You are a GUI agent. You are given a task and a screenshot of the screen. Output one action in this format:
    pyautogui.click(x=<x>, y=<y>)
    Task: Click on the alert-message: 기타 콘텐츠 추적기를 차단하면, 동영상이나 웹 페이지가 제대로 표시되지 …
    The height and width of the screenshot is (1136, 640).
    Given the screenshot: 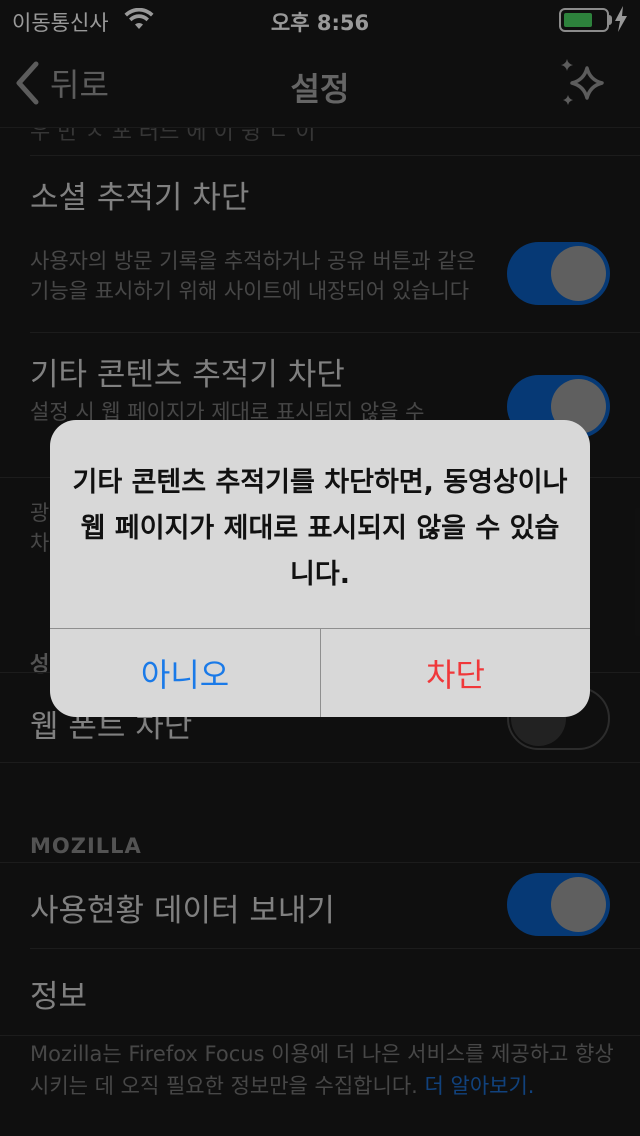 What is the action you would take?
    pyautogui.click(x=320, y=528)
    